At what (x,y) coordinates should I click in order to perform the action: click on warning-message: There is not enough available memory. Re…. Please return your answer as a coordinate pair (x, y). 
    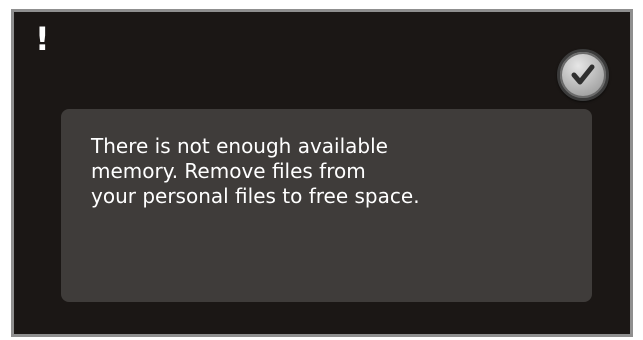
    Looking at the image, I should click on (255, 171).